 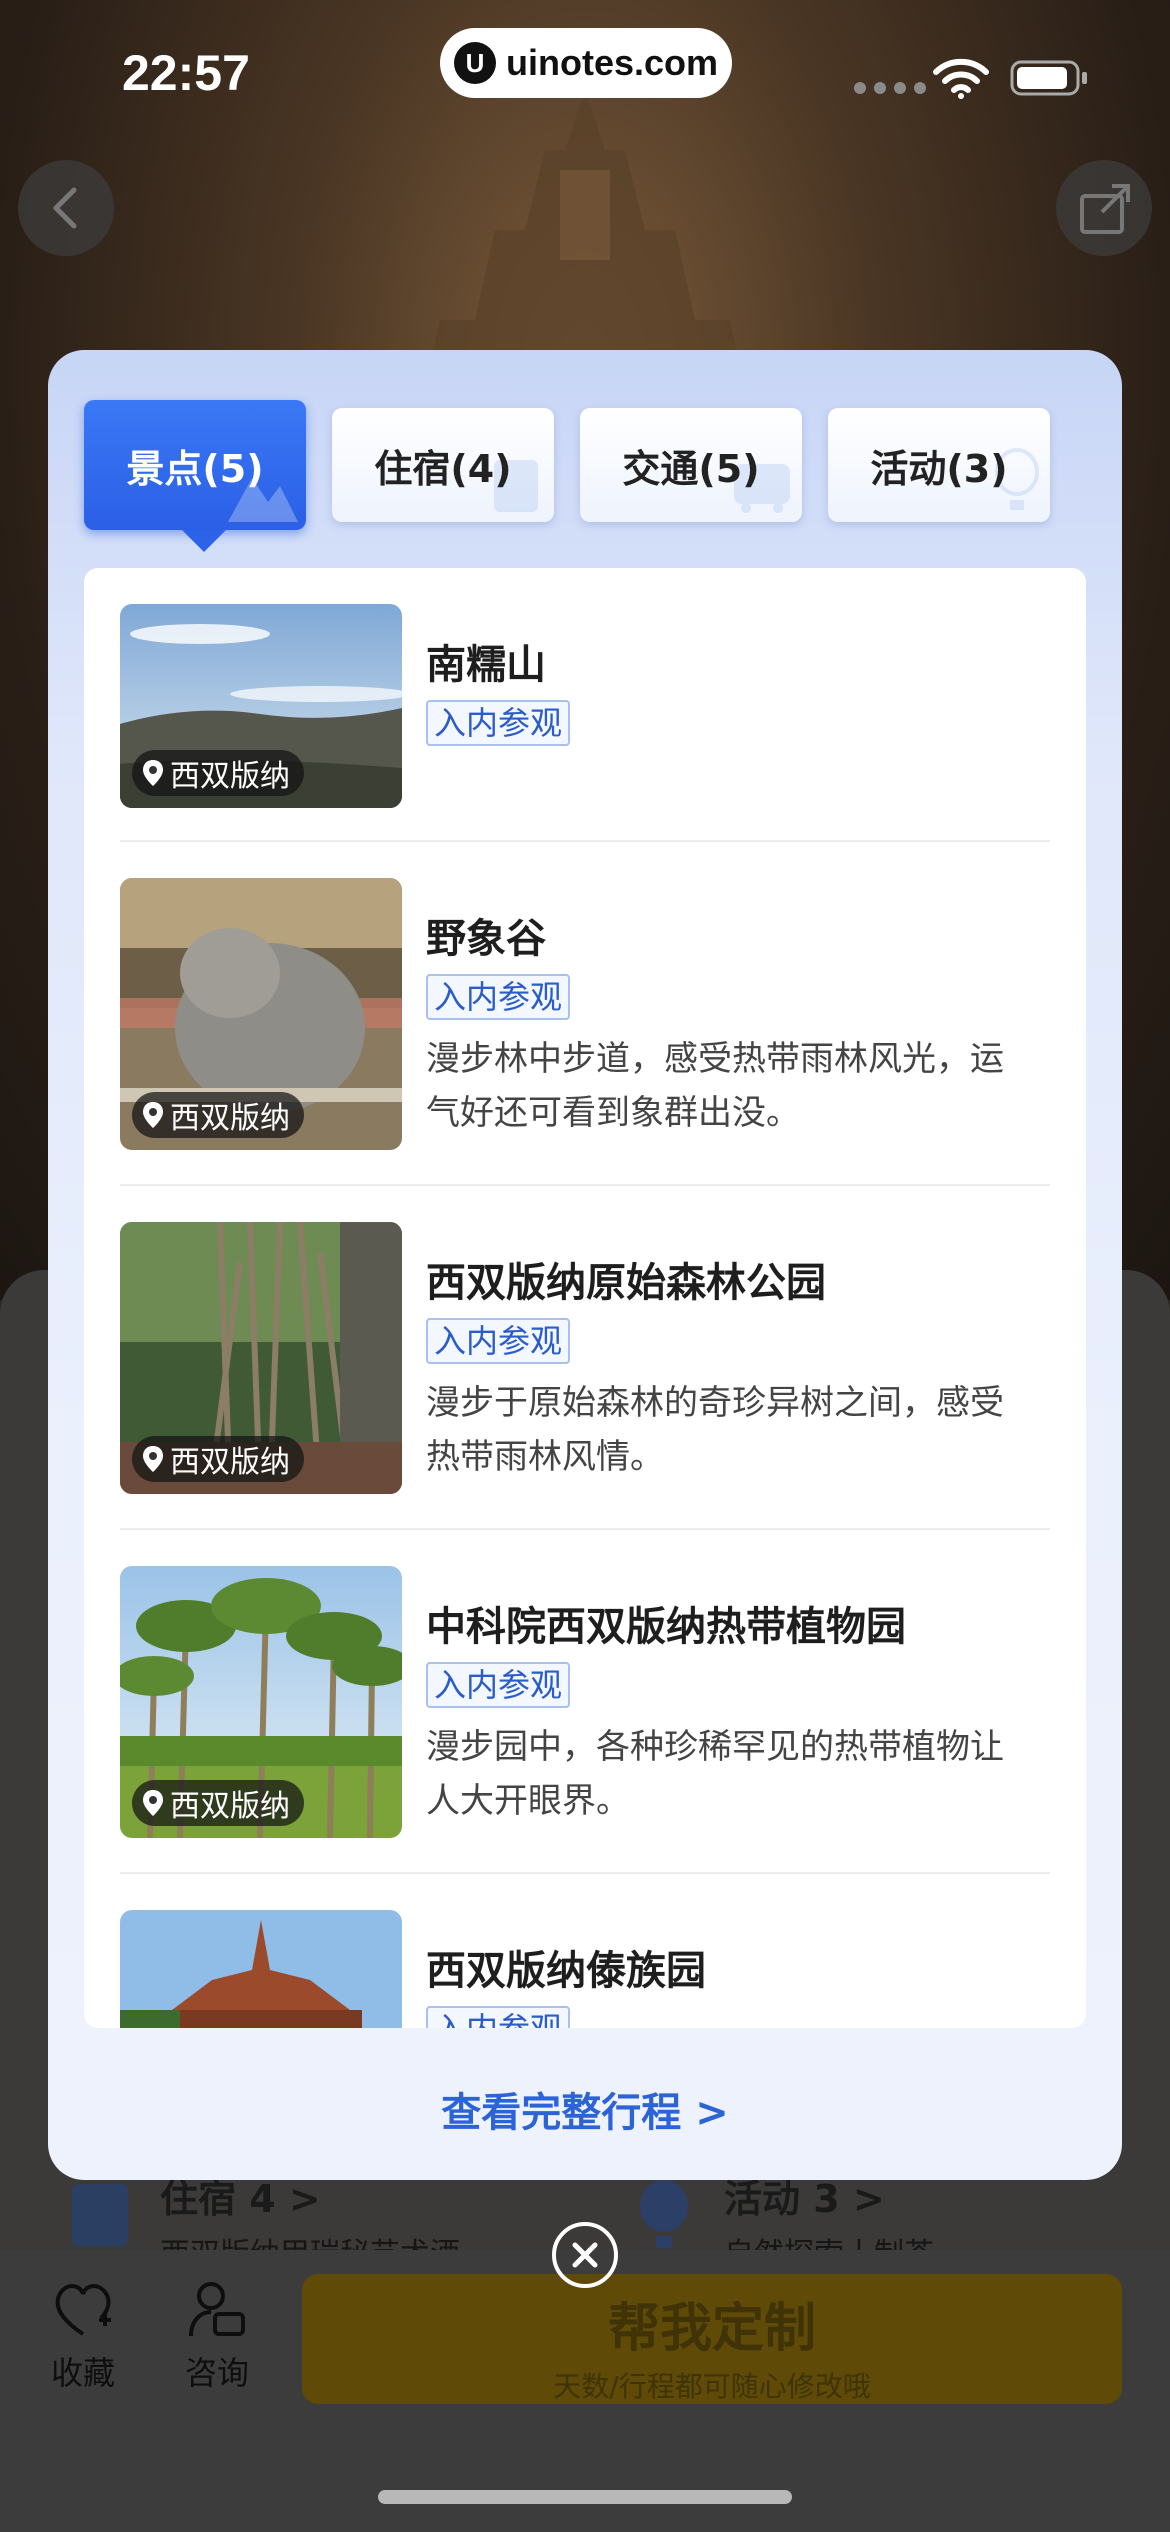 What do you see at coordinates (566, 1971) in the screenshot?
I see `attraction-title: 西双版纳傣族园` at bounding box center [566, 1971].